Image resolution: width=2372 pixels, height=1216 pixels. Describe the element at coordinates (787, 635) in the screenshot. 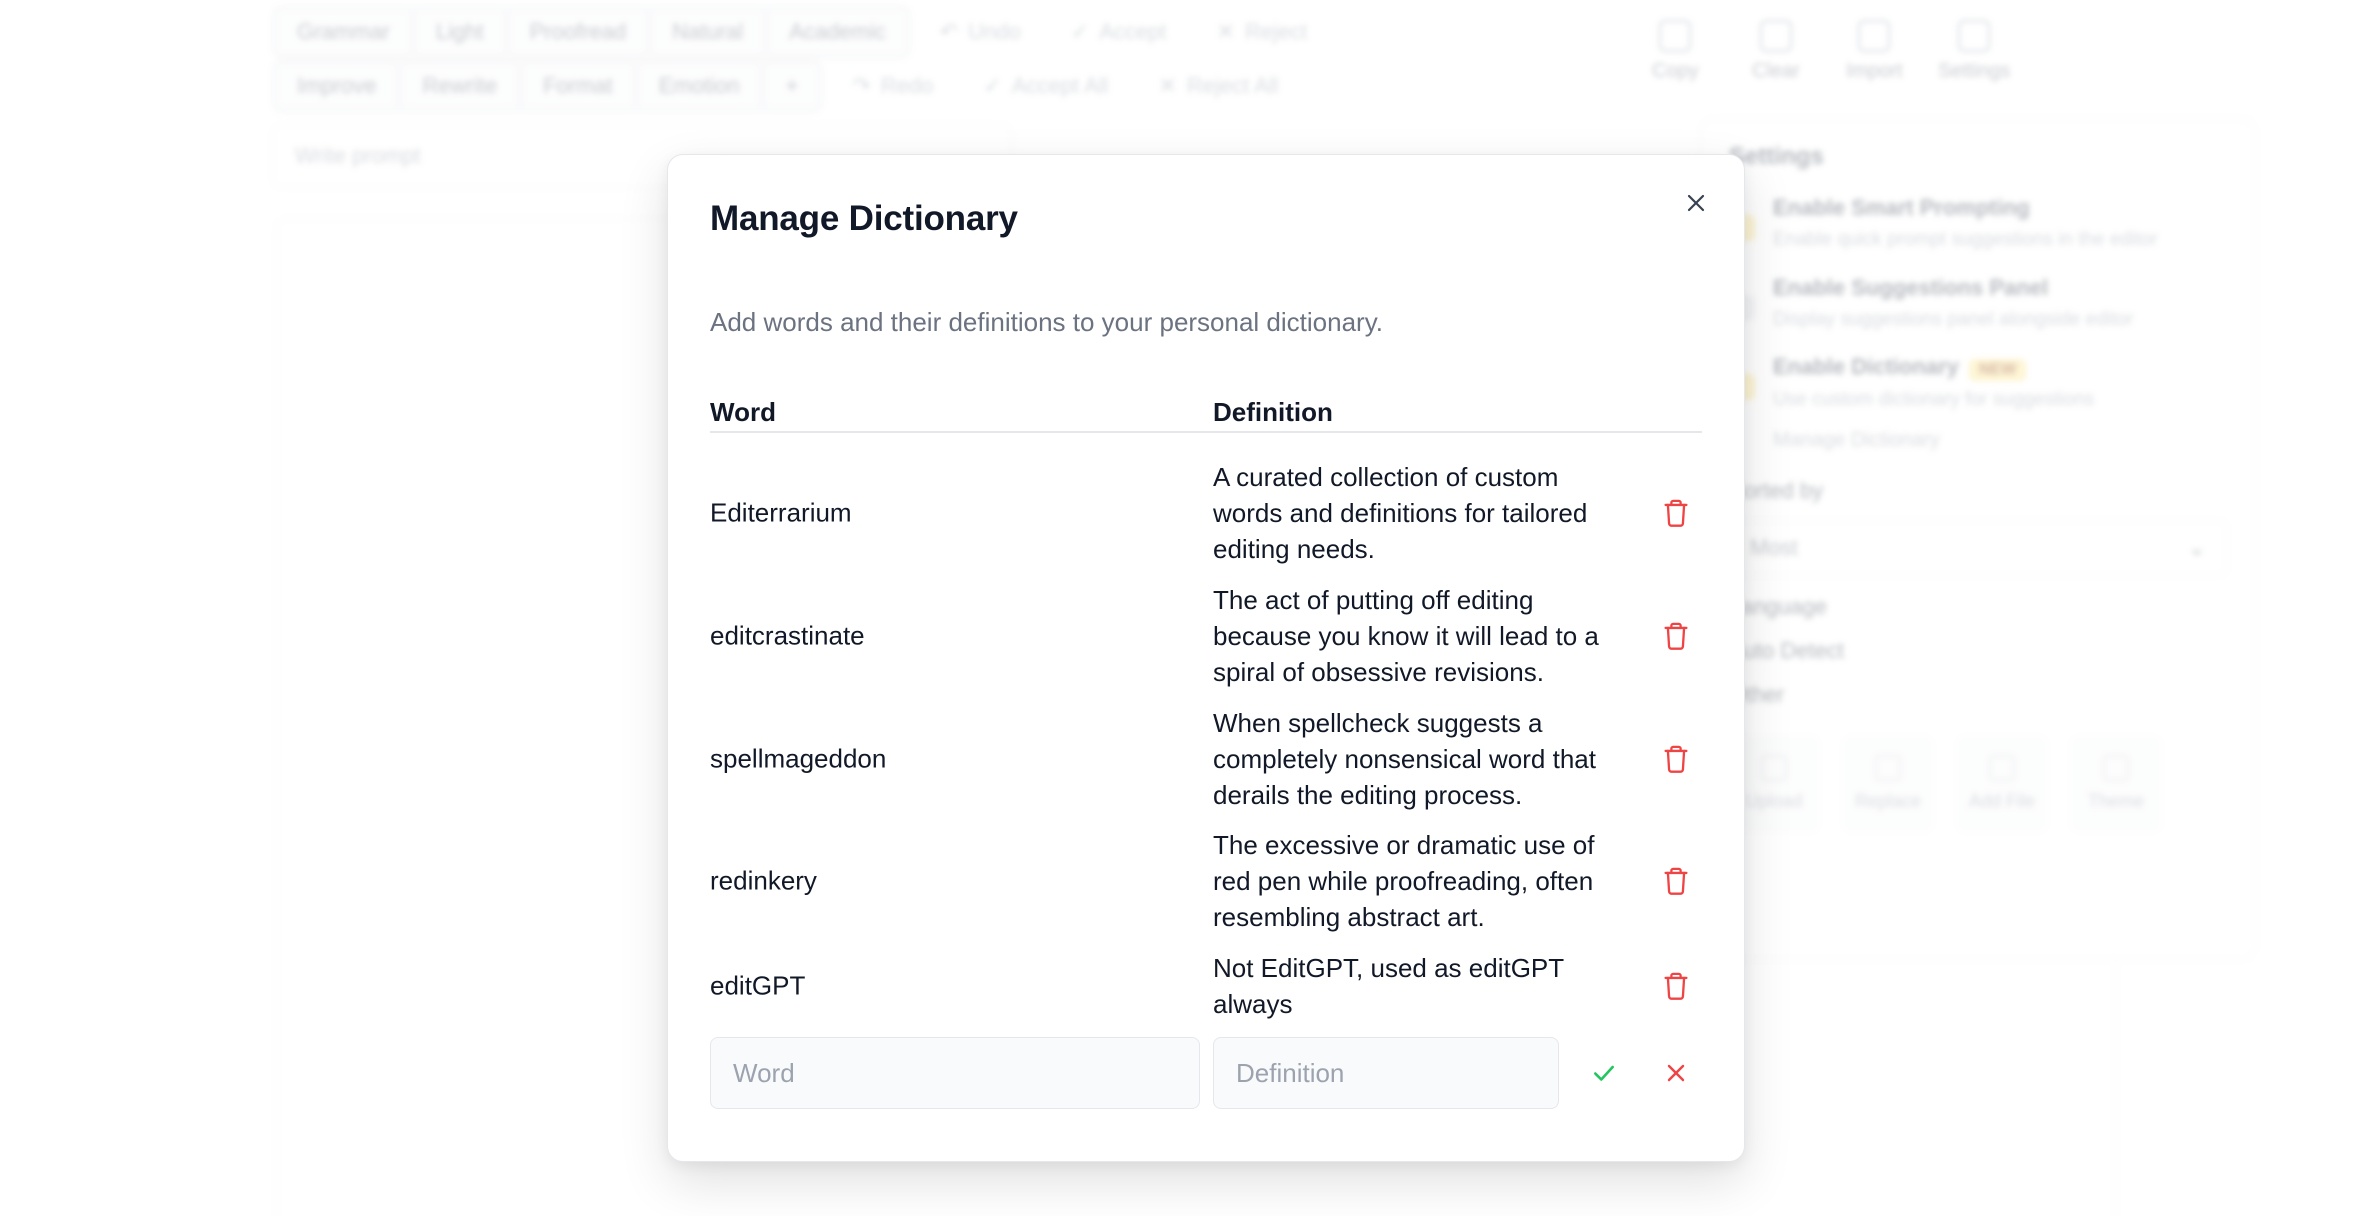

I see `entry-word: editcrastinate` at that location.